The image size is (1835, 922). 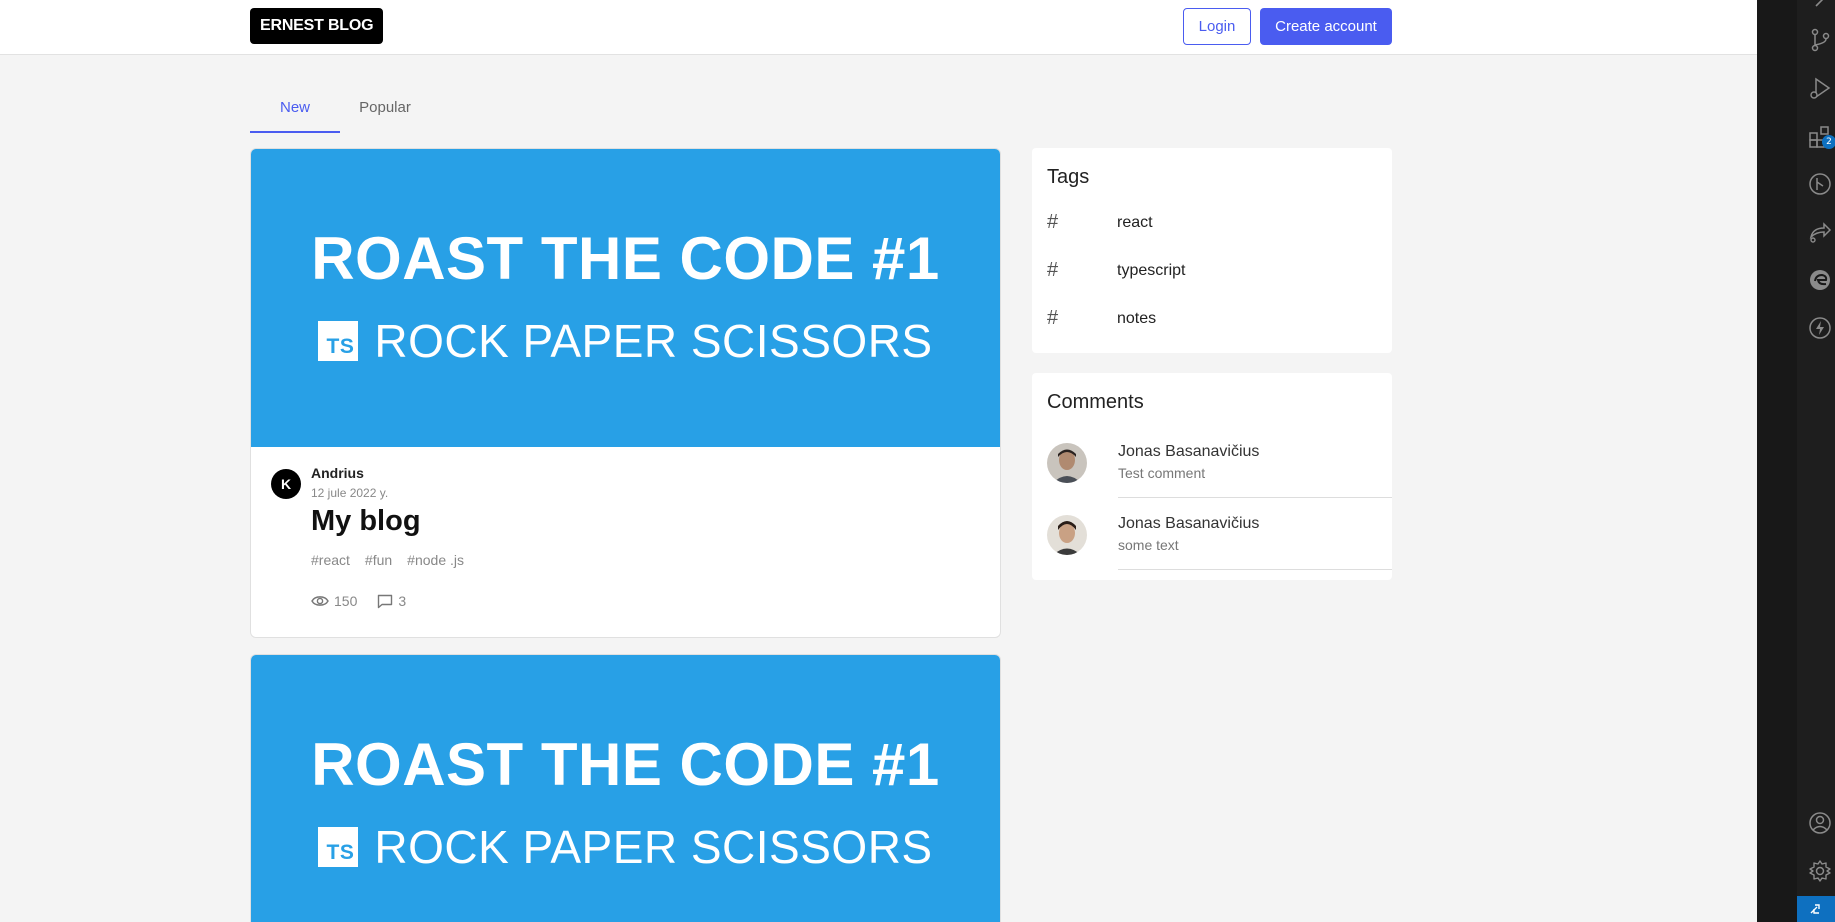 I want to click on post-tag: #node .js, so click(x=435, y=560).